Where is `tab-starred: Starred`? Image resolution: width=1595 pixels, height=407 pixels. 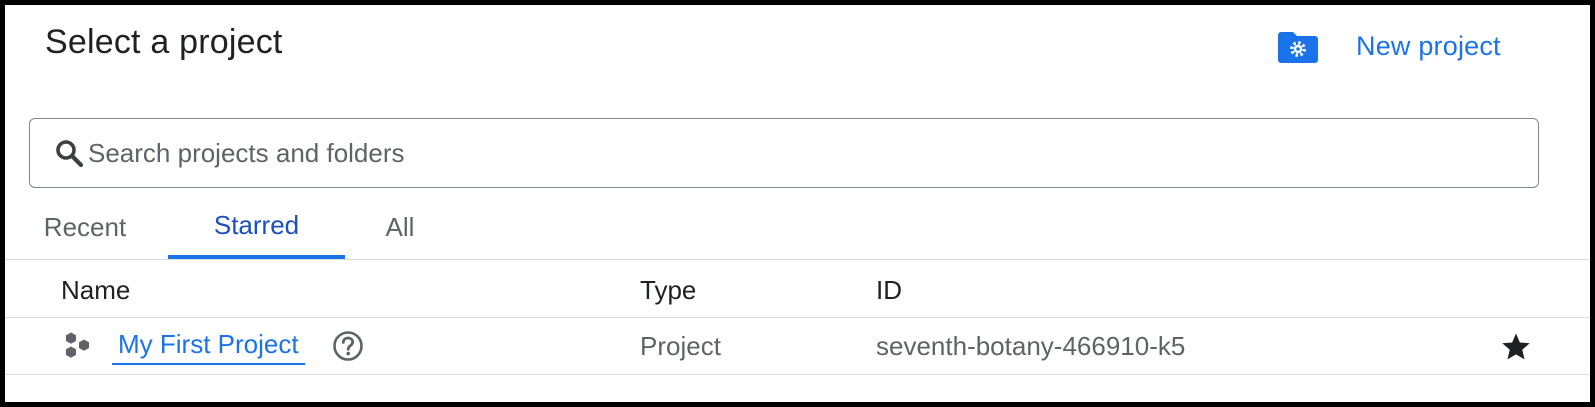
tab-starred: Starred is located at coordinates (256, 227).